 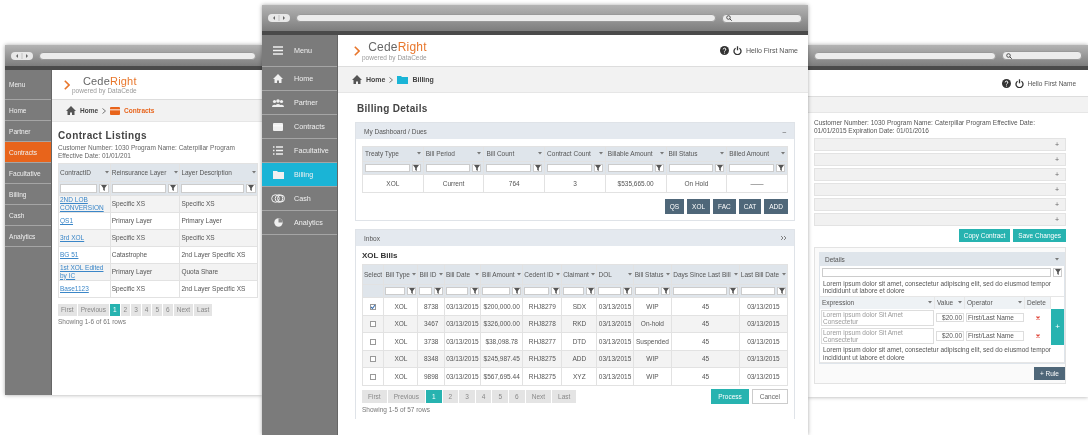 What do you see at coordinates (392, 109) in the screenshot?
I see `page-title: Billing Details` at bounding box center [392, 109].